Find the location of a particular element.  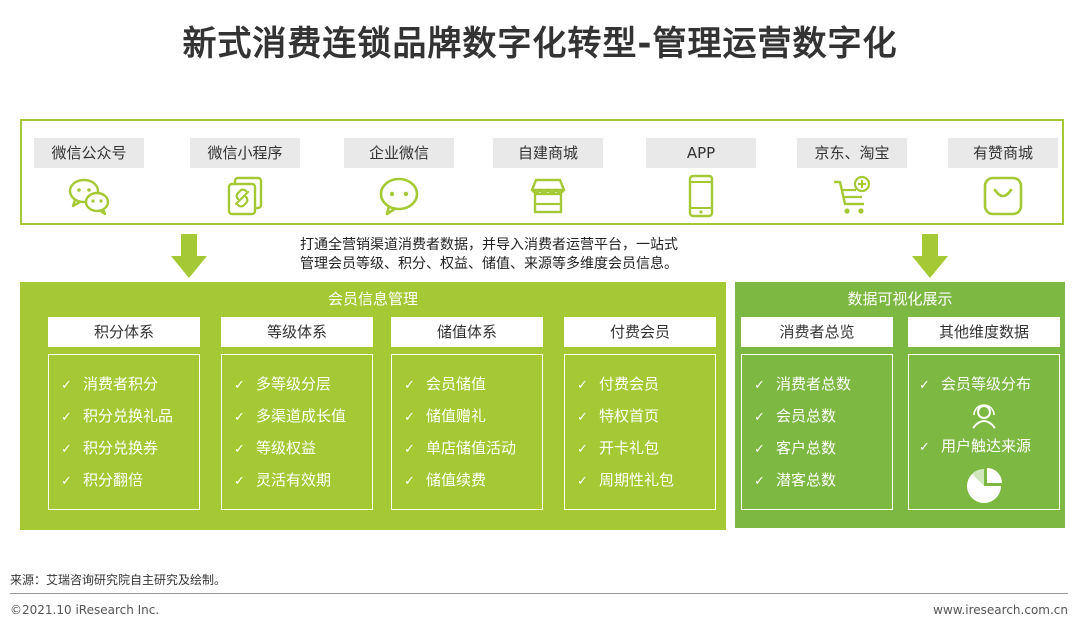

description-line: 打通全营销渠道消费者数据，并导入消费者运营平台，一站式 is located at coordinates (489, 245).